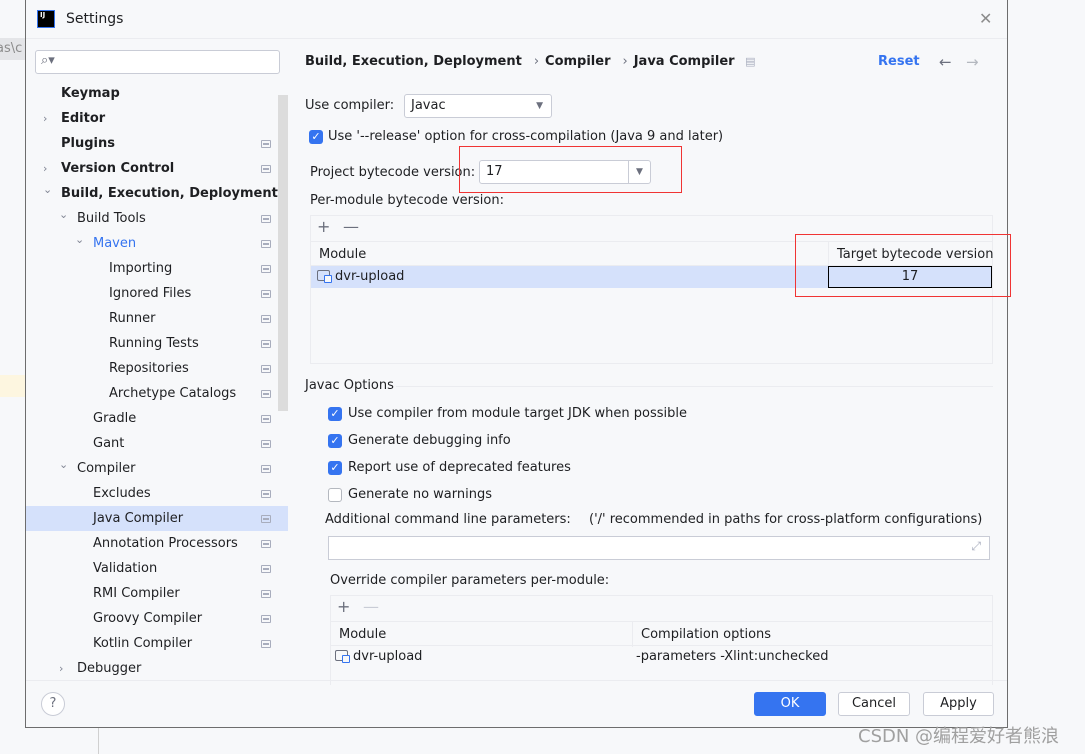 The image size is (1085, 754). I want to click on sidebar-item-label: Gradle, so click(115, 418).